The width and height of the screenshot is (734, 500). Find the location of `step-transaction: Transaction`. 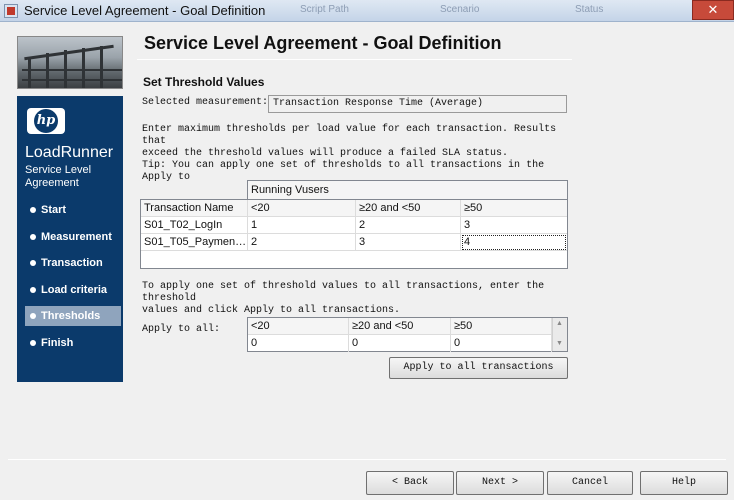

step-transaction: Transaction is located at coordinates (70, 263).